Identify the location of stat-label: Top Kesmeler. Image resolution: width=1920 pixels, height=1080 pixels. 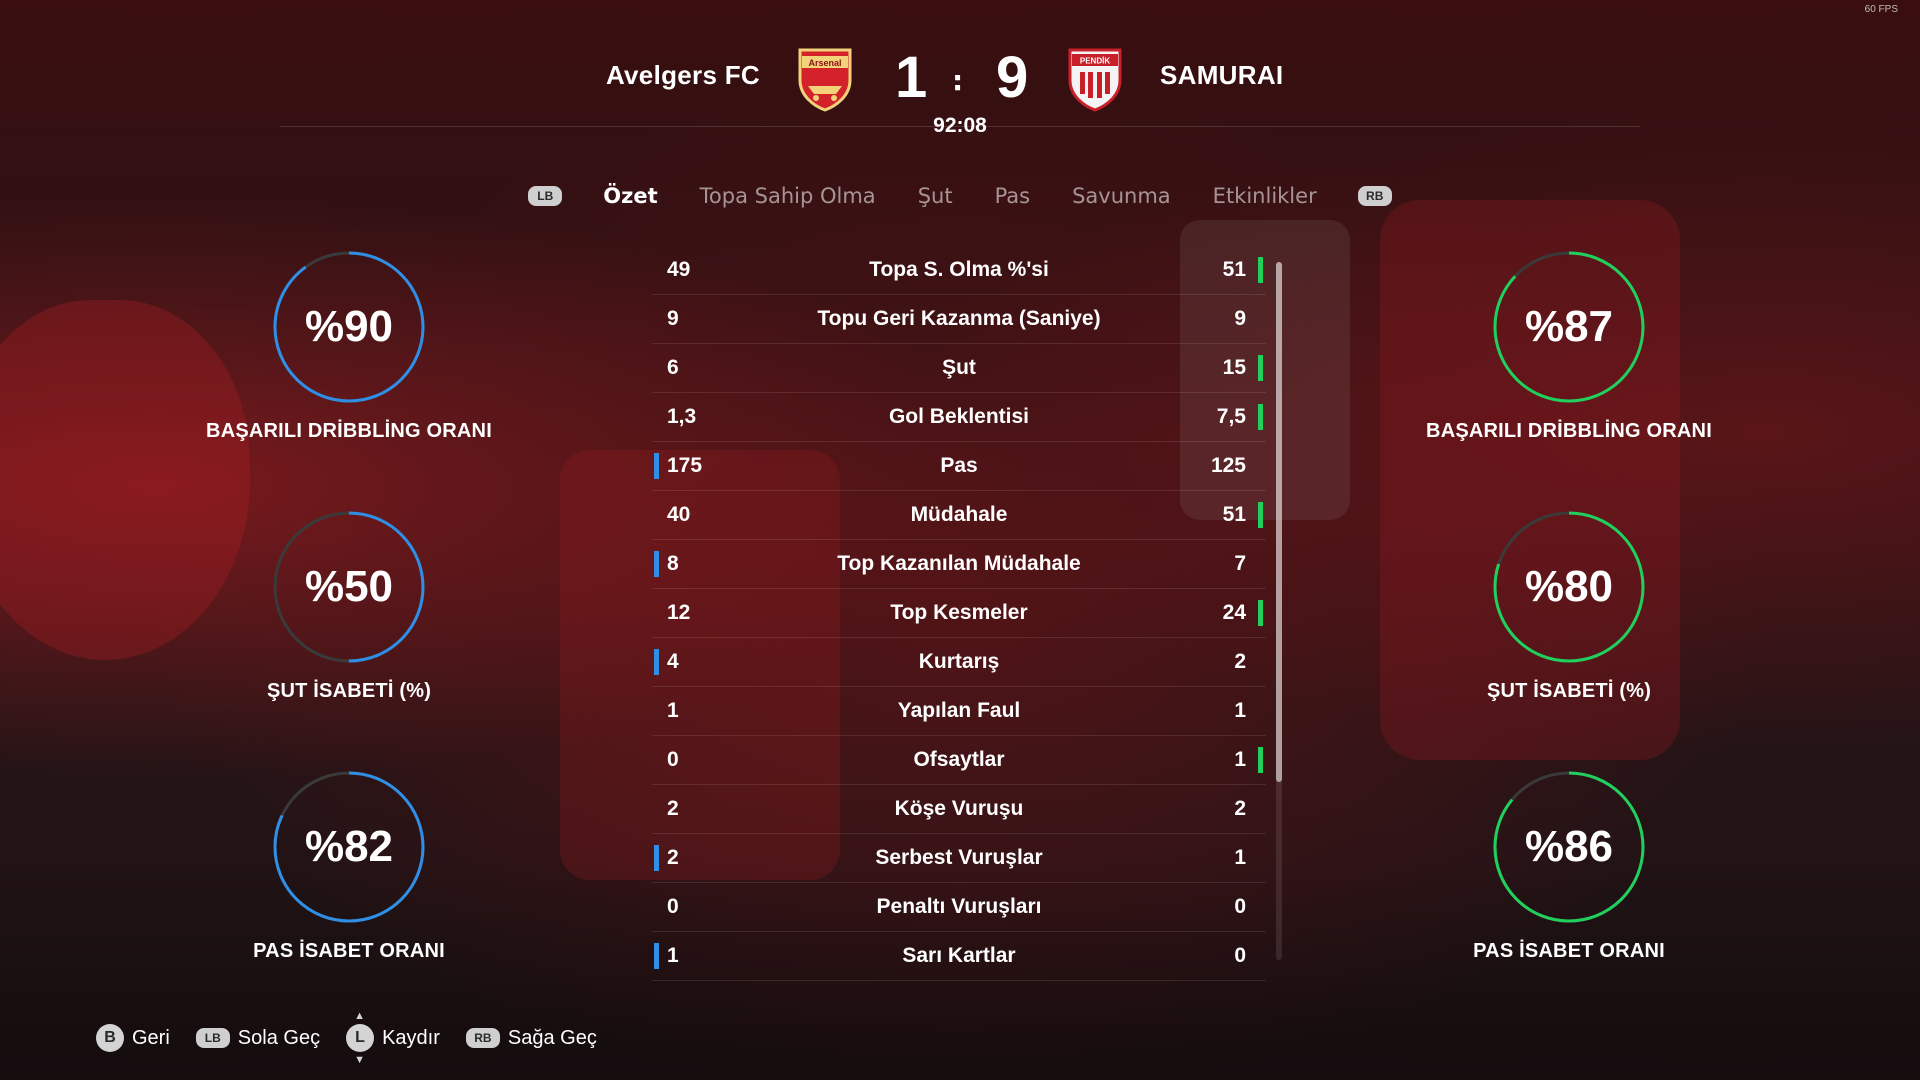
(959, 612).